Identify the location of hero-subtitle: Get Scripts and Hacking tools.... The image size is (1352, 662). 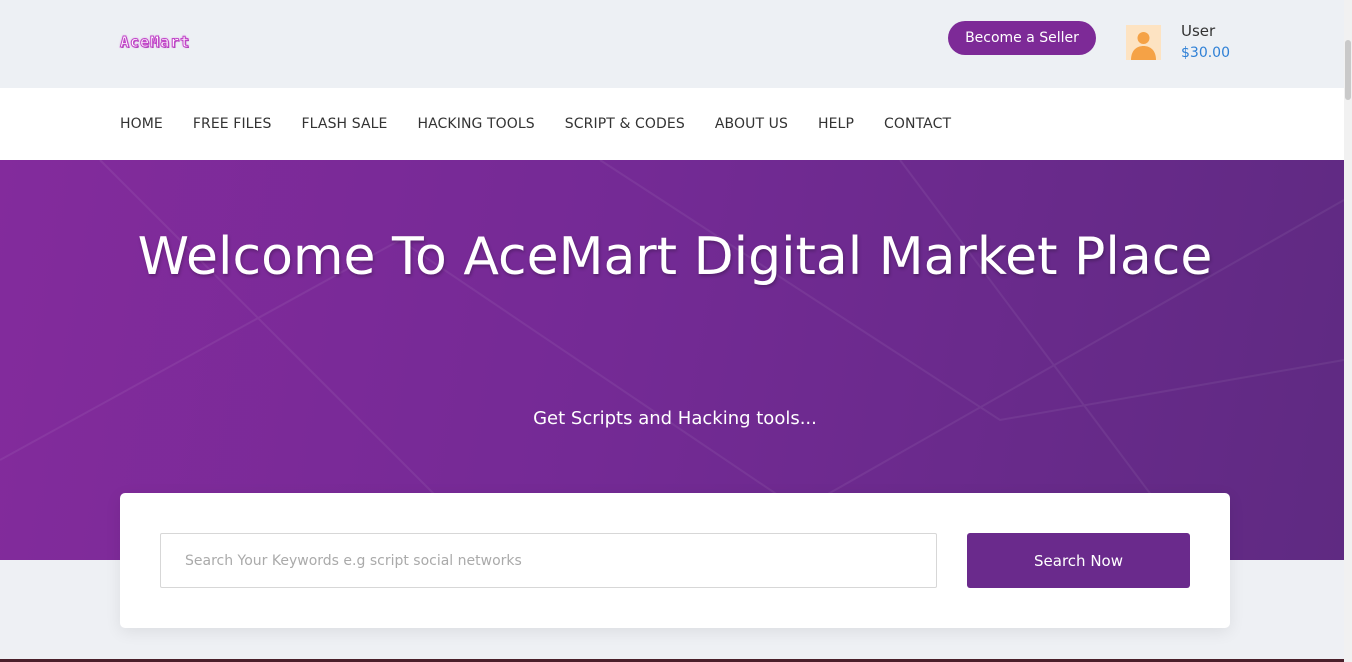
(675, 418).